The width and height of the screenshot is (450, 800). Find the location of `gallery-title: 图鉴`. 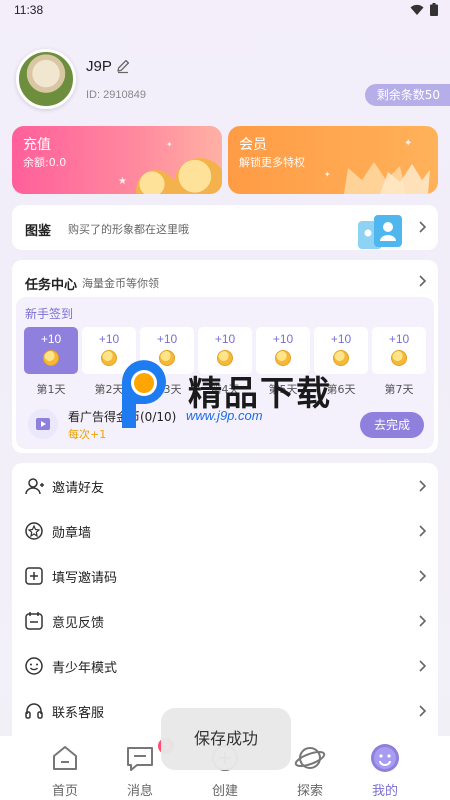

gallery-title: 图鉴 is located at coordinates (38, 231).